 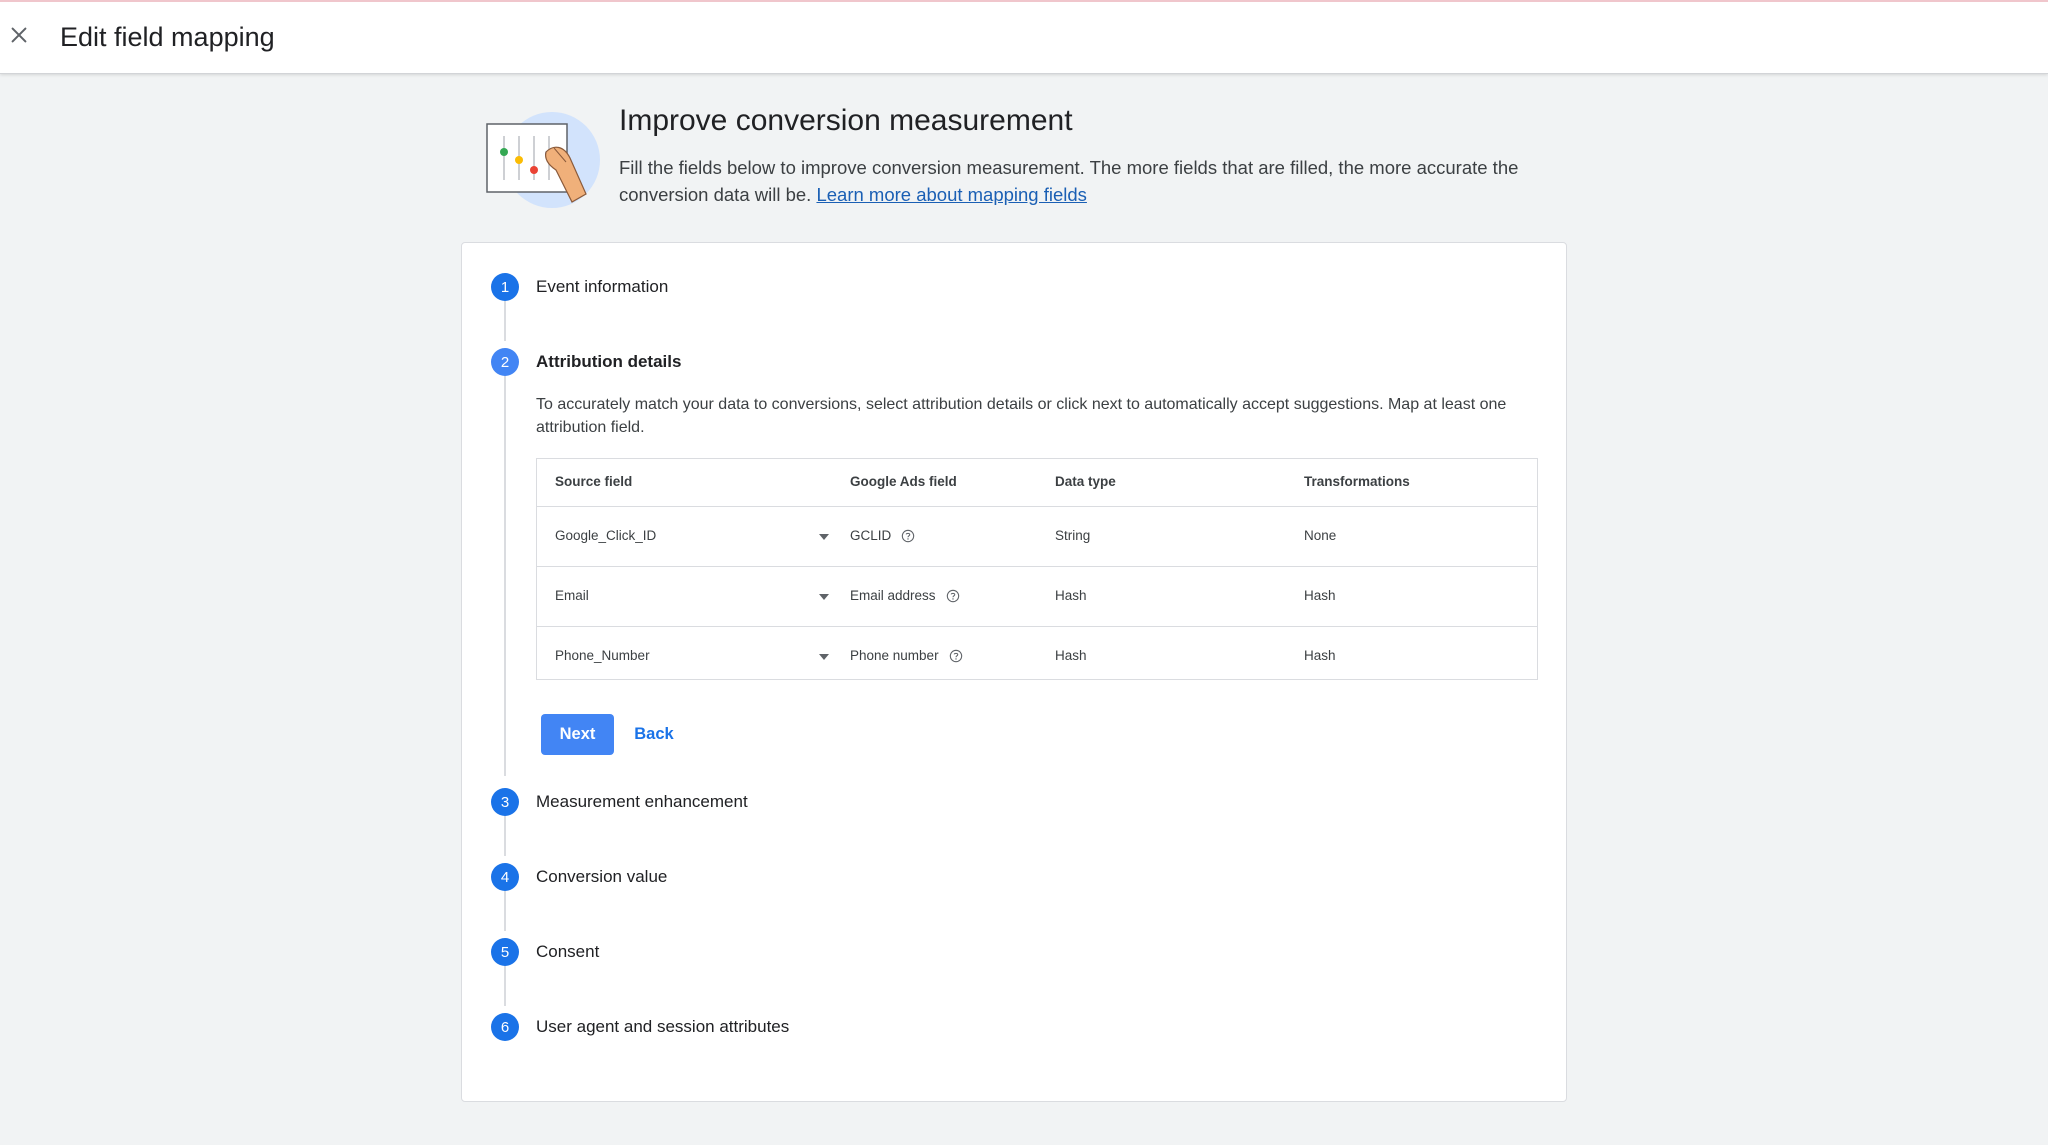 What do you see at coordinates (568, 951) in the screenshot?
I see `step-label: Consent` at bounding box center [568, 951].